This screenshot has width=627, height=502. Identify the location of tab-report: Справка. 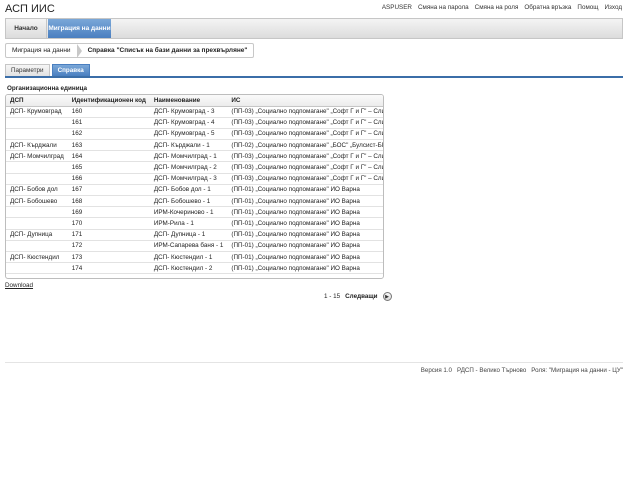
(70, 70).